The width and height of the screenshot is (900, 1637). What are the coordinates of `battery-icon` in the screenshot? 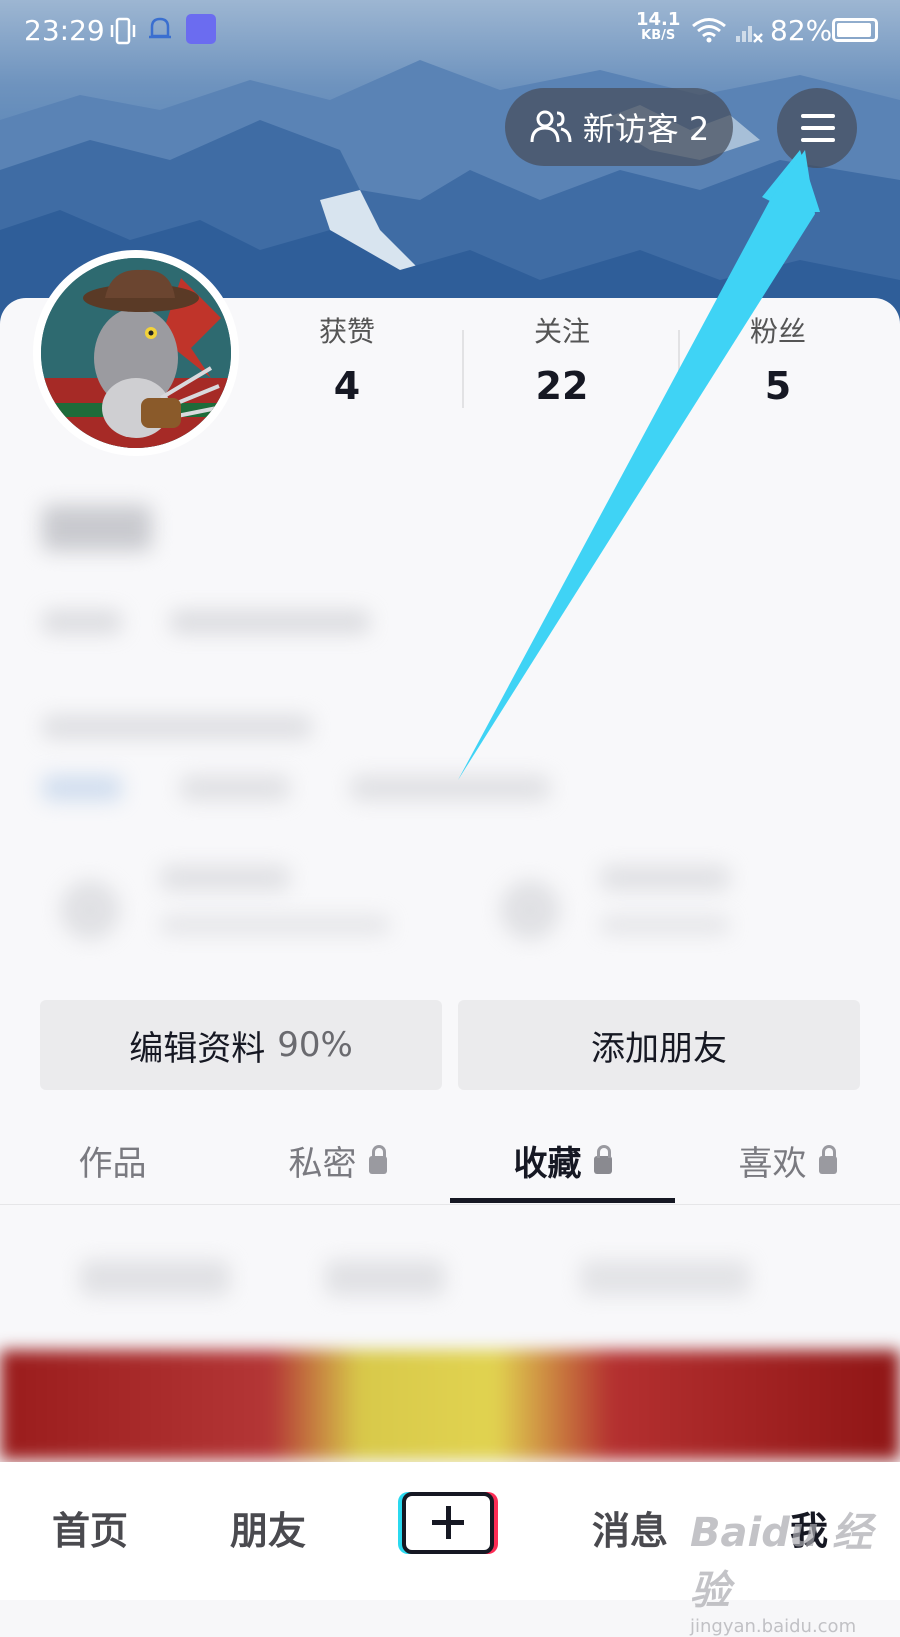 It's located at (855, 30).